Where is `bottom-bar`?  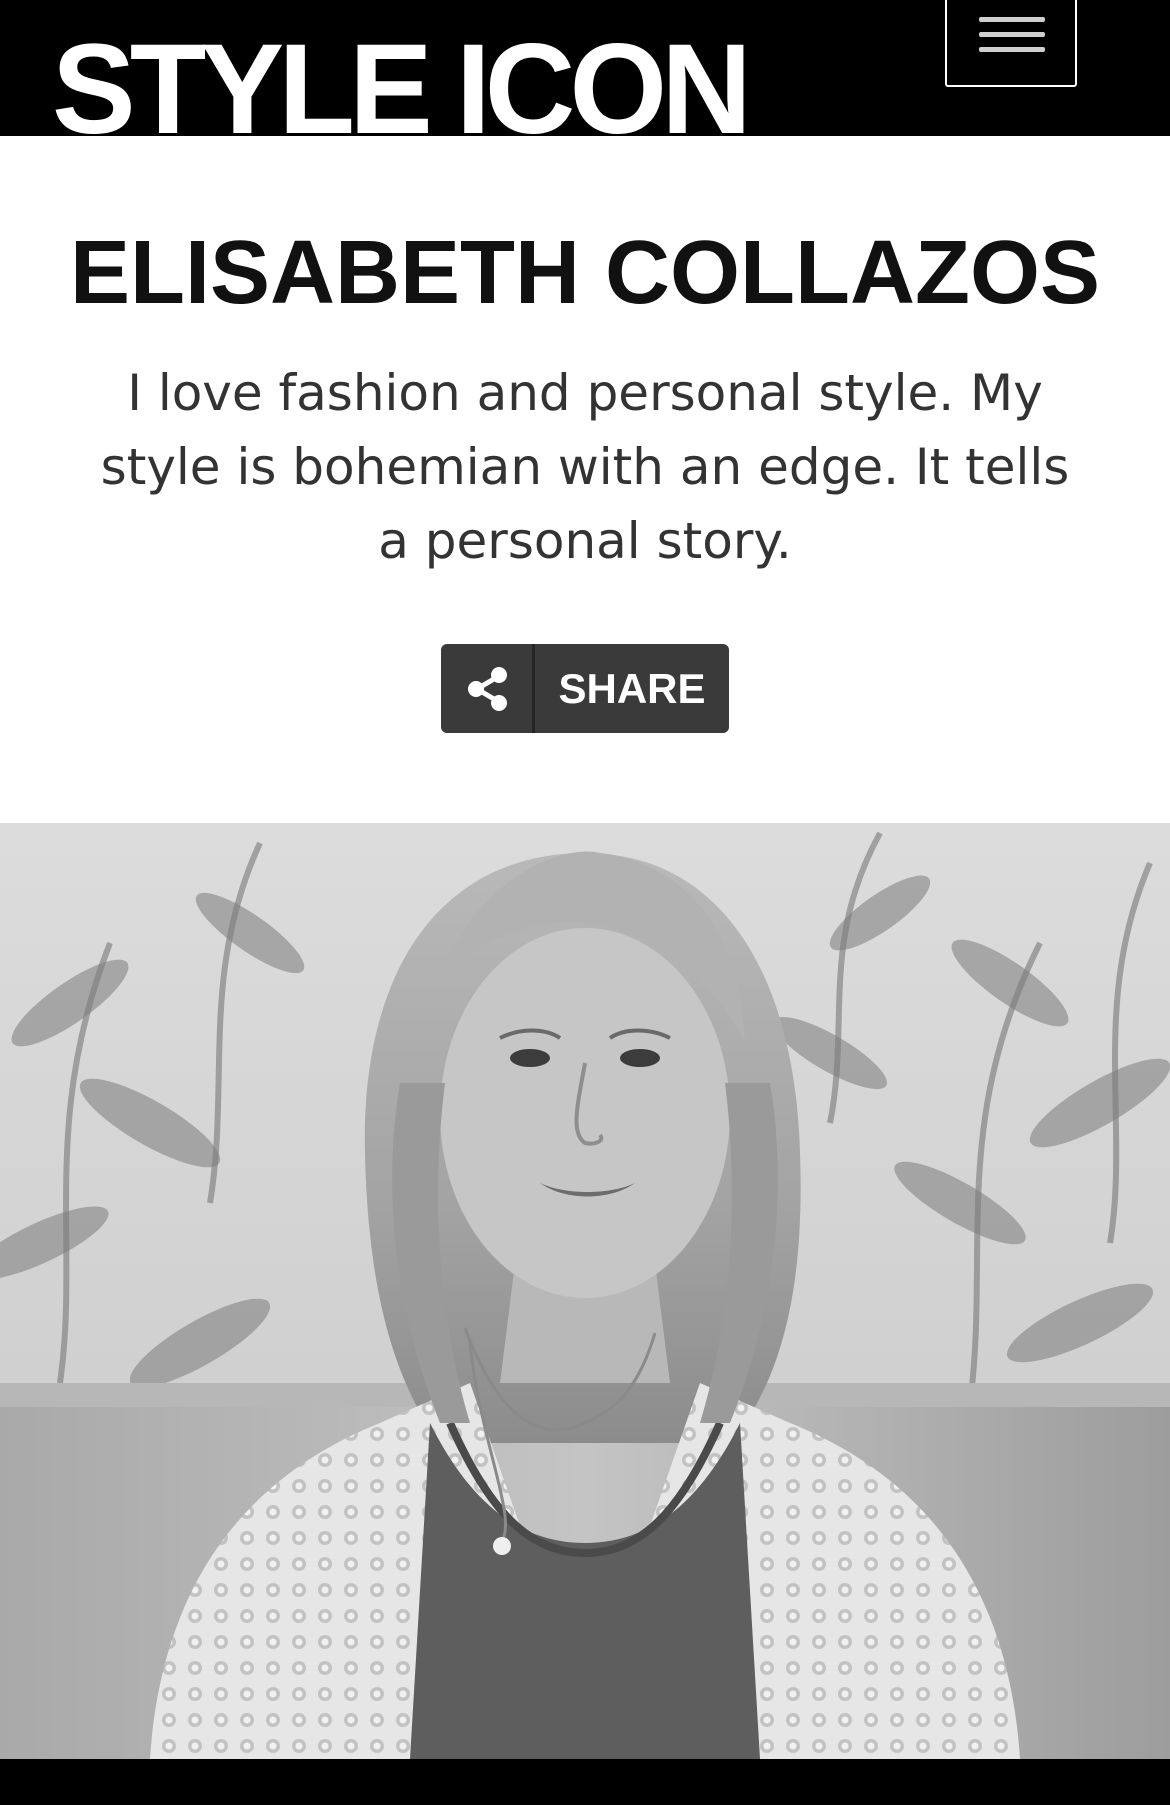 bottom-bar is located at coordinates (585, 1782).